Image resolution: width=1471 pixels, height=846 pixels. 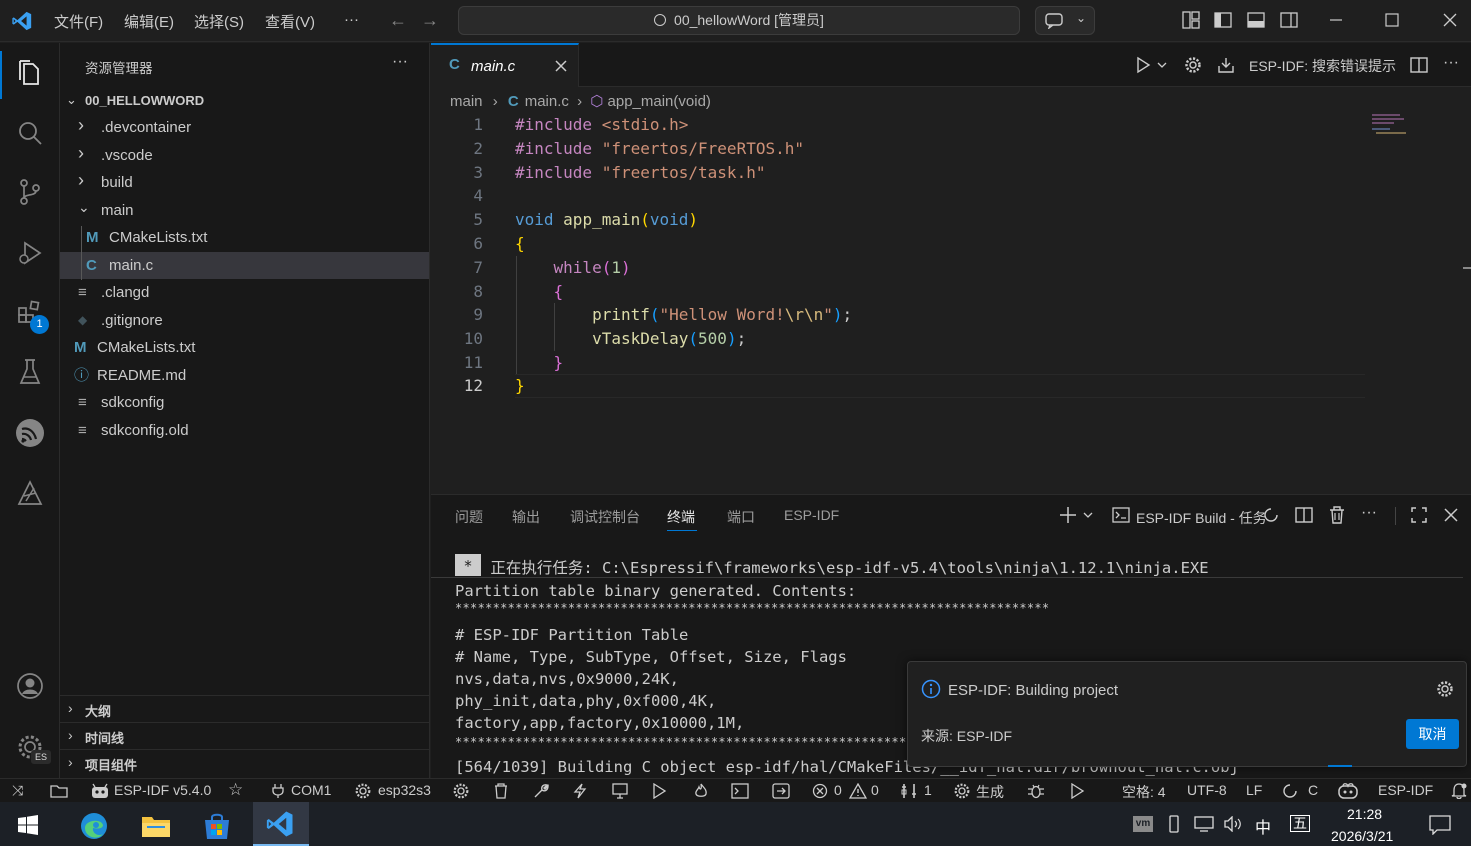 What do you see at coordinates (219, 21) in the screenshot?
I see `menu-selection: 选择(S)` at bounding box center [219, 21].